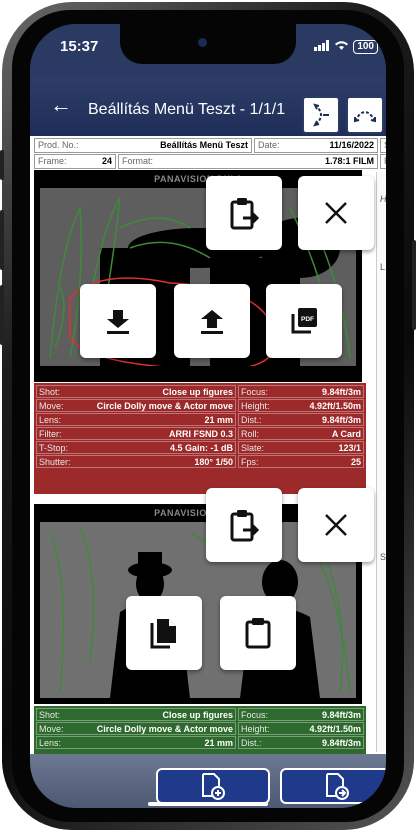  What do you see at coordinates (301, 461) in the screenshot?
I see `fps-row: Fps: 25` at bounding box center [301, 461].